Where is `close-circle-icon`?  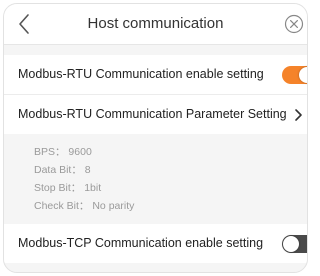 close-circle-icon is located at coordinates (294, 24).